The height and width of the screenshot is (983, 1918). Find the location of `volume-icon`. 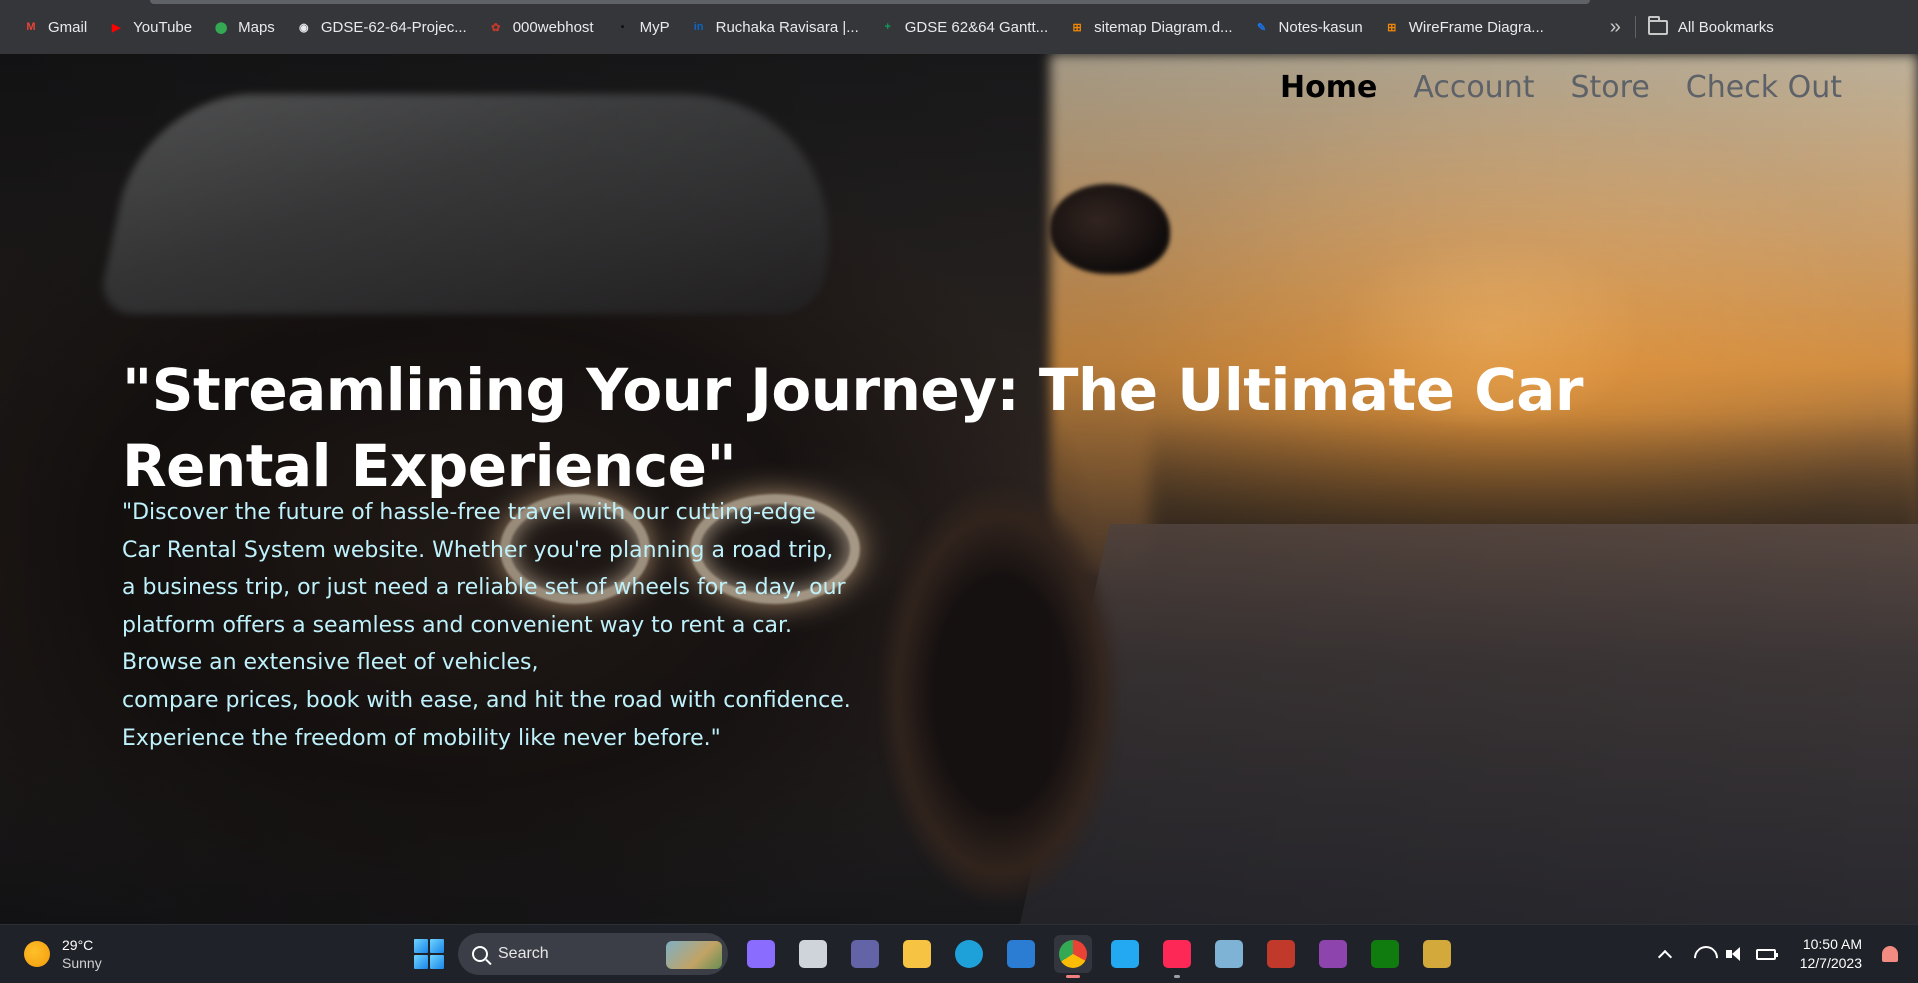

volume-icon is located at coordinates (1734, 954).